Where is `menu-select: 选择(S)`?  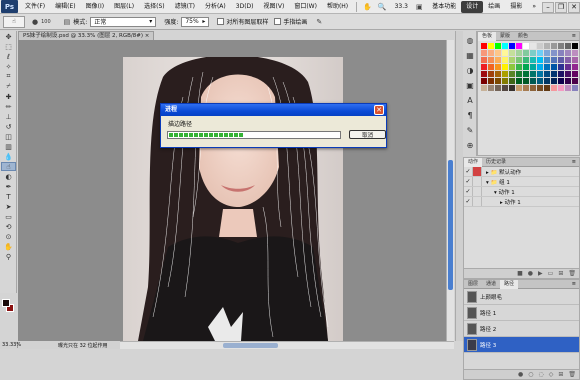
menu-select: 选择(S) is located at coordinates (154, 7).